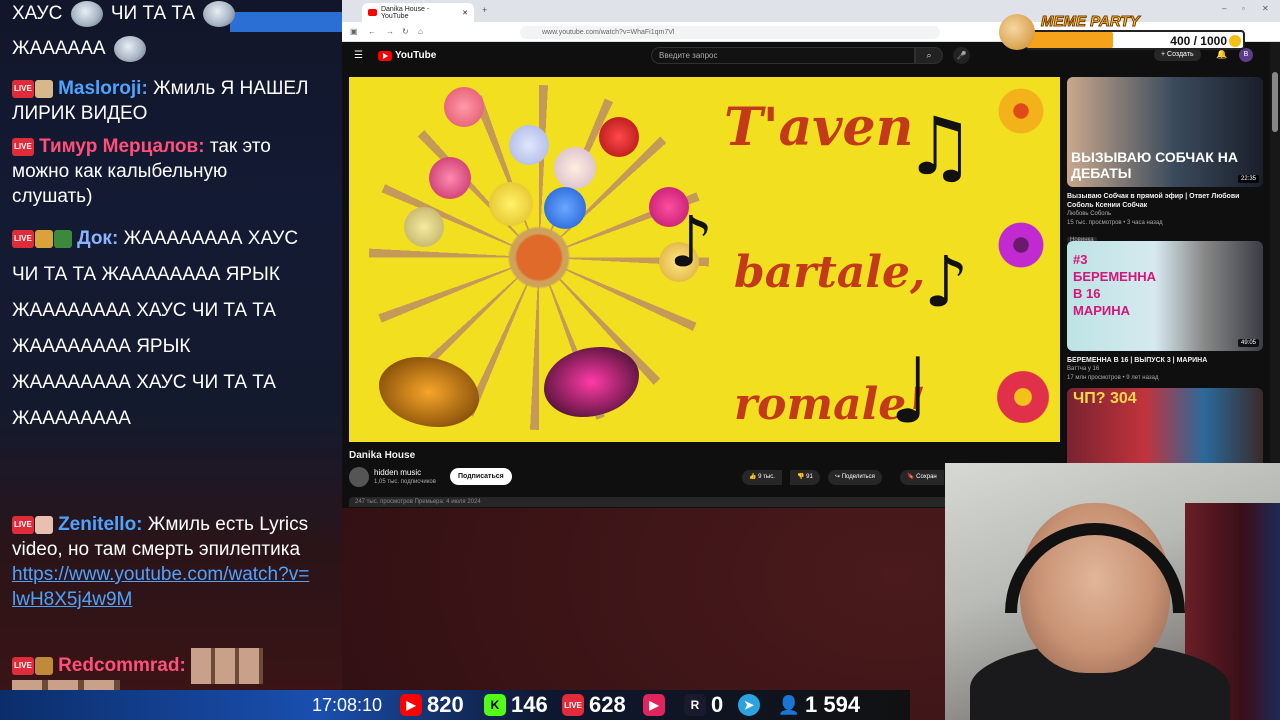 This screenshot has width=1280, height=720. Describe the element at coordinates (59, 49) in the screenshot. I see `chat-message-text: ЖАААААА` at that location.